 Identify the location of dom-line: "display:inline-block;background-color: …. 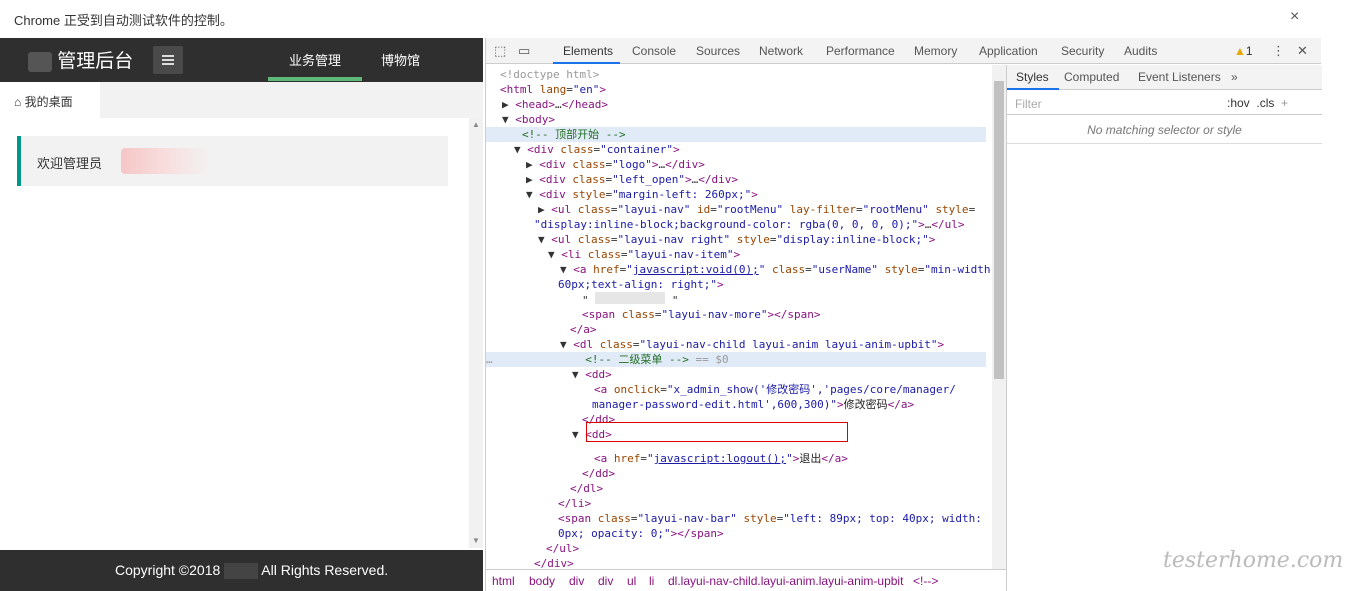
(749, 224).